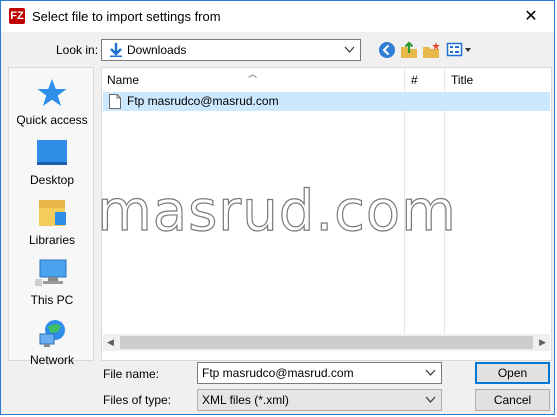  I want to click on scrollbar-thumb, so click(326, 342).